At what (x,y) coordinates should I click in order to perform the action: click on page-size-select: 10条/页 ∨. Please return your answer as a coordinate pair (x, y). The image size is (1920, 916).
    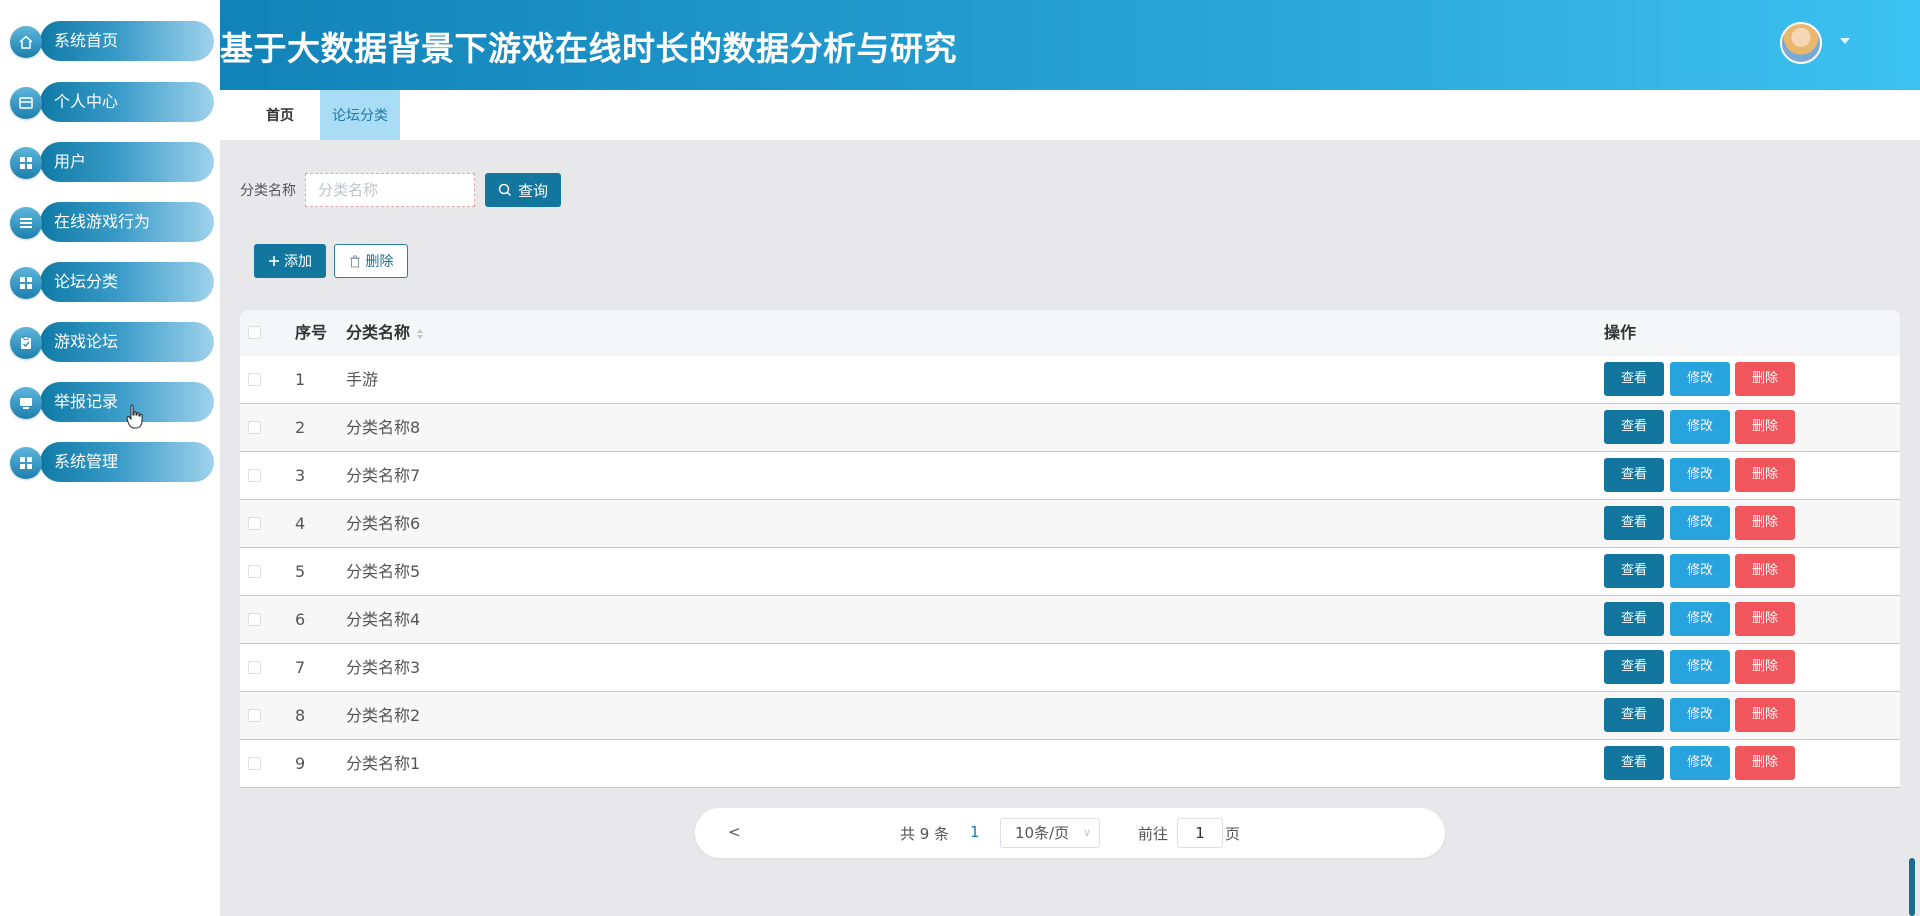
    Looking at the image, I should click on (1050, 833).